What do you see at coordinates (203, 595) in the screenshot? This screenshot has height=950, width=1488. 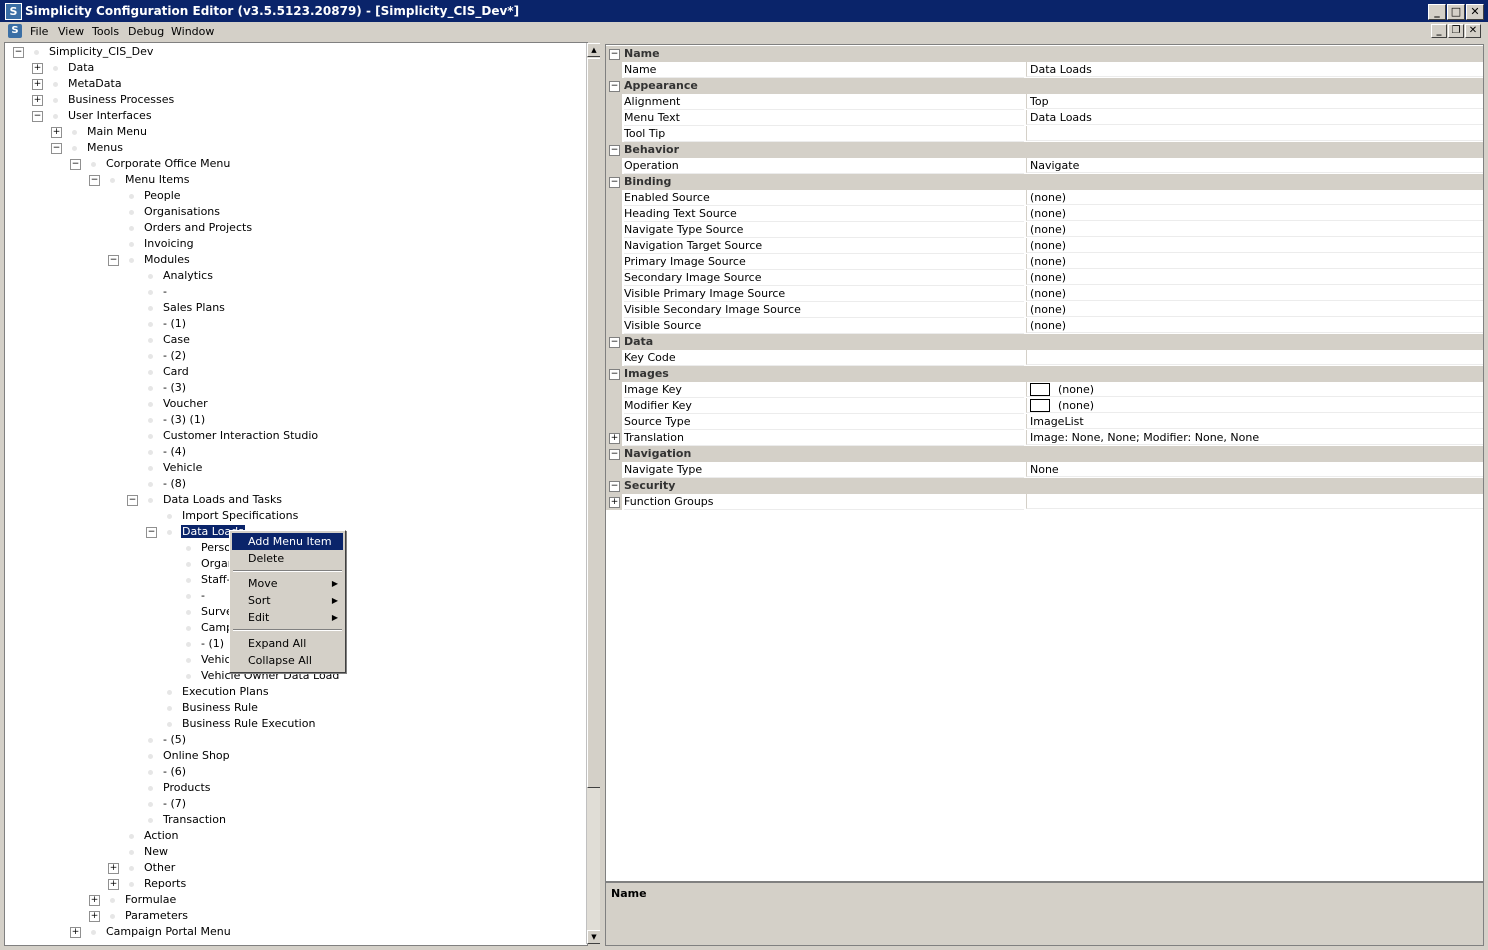 I see `tree-node-label: -` at bounding box center [203, 595].